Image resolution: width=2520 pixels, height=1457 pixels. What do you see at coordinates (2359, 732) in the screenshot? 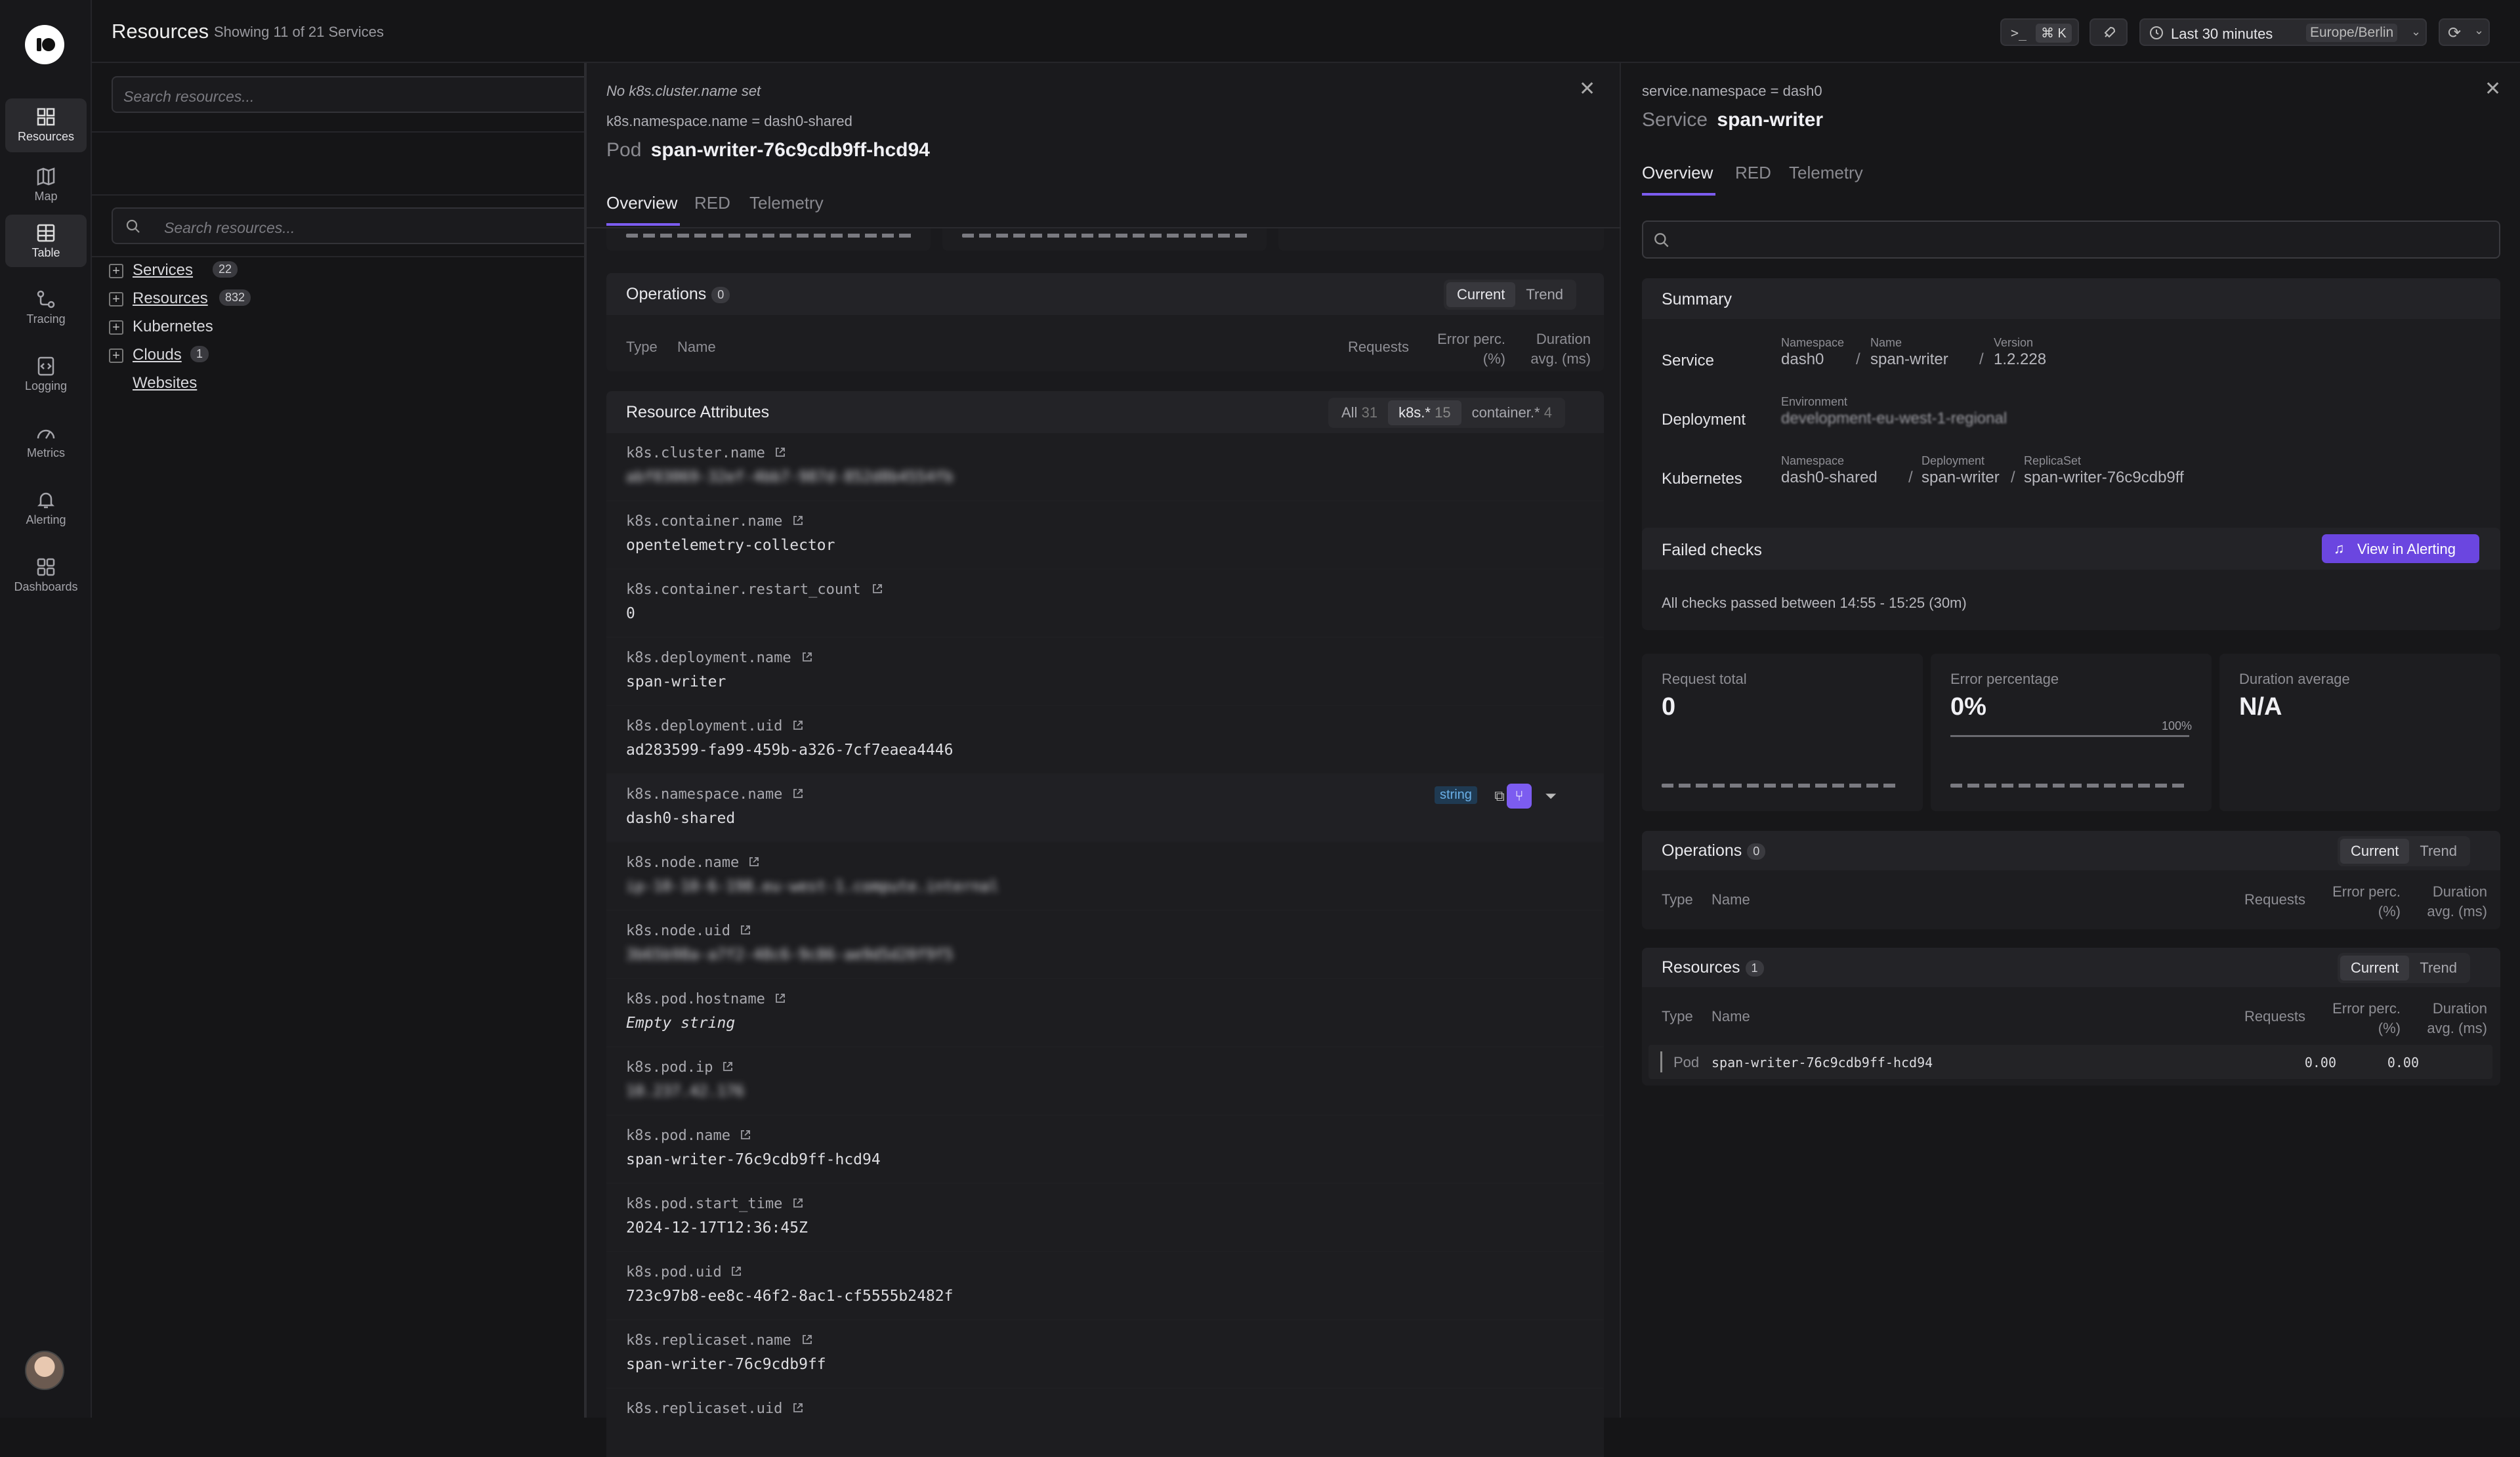
I see `duration-average-card: Duration average N/A` at bounding box center [2359, 732].